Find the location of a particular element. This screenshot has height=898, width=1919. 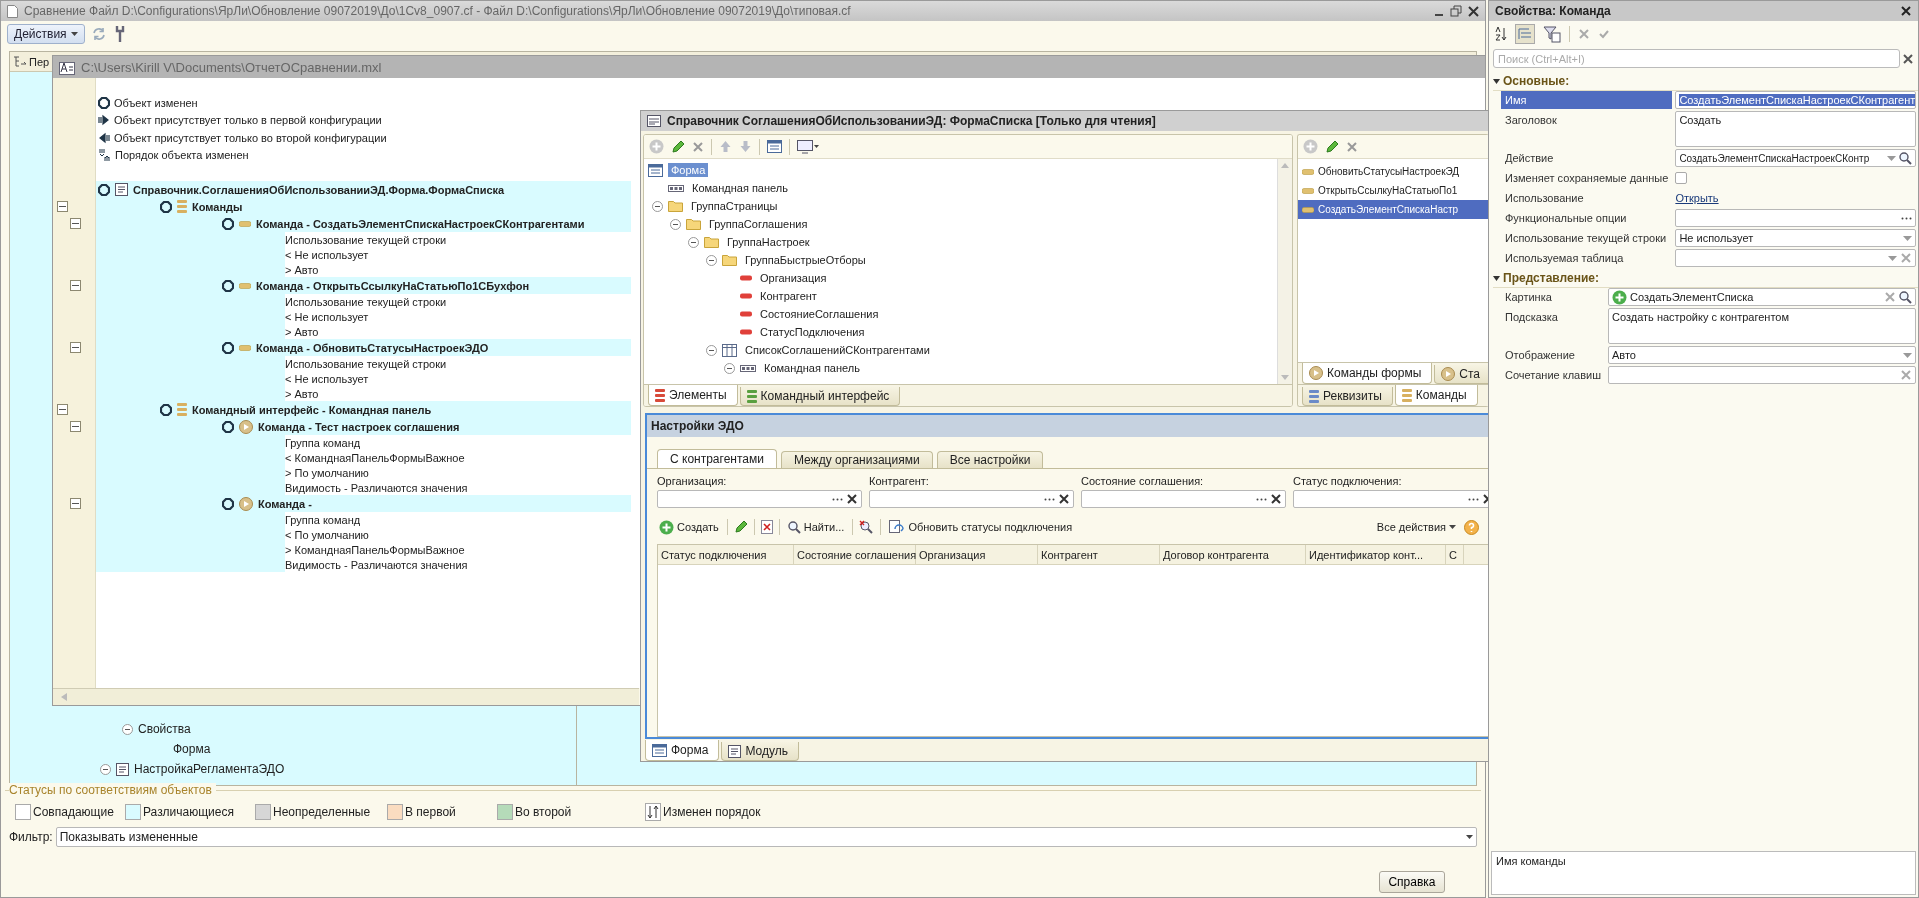

help-button: Справка is located at coordinates (1412, 882).